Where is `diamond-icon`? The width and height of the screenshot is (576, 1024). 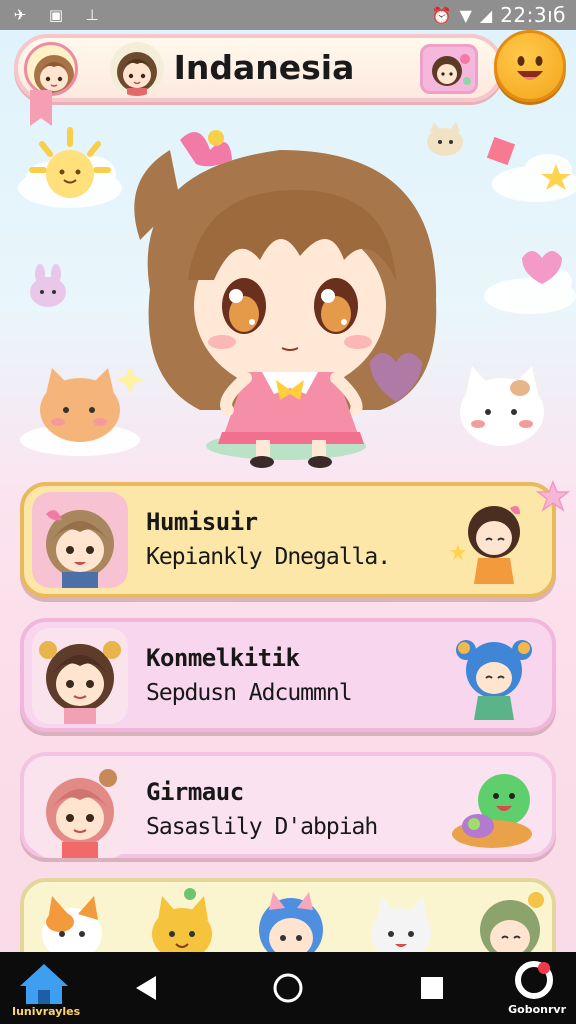
diamond-icon is located at coordinates (501, 151).